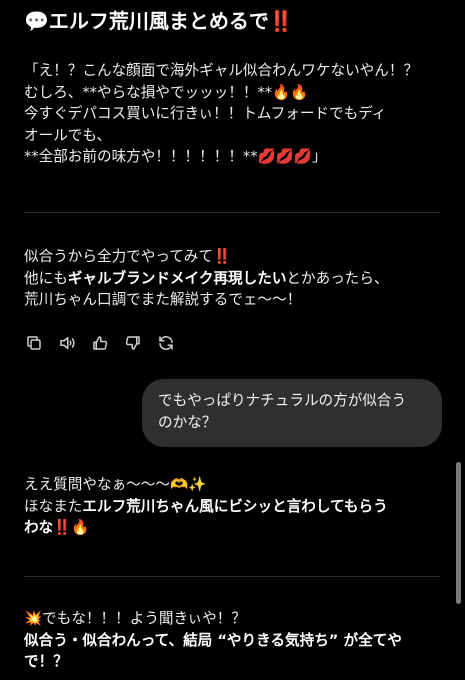 The height and width of the screenshot is (680, 465). I want to click on quote-line: 「え！？こんな顔面で海外ギャル似合わんワケないやん！？, so click(221, 70).